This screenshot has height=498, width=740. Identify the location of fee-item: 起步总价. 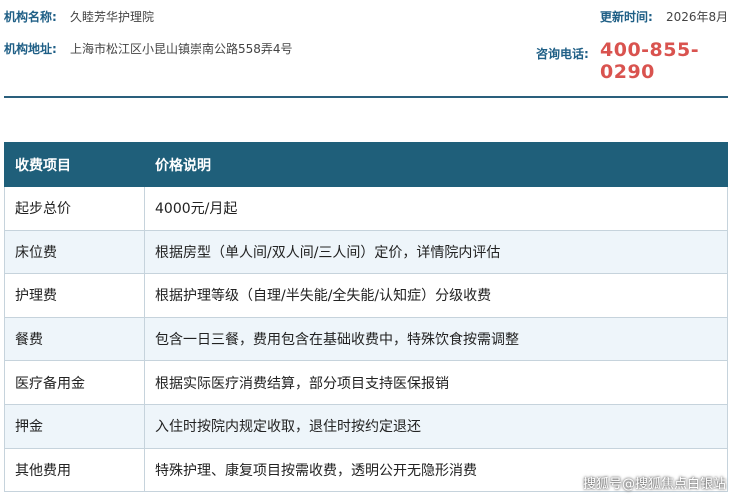
(74, 208).